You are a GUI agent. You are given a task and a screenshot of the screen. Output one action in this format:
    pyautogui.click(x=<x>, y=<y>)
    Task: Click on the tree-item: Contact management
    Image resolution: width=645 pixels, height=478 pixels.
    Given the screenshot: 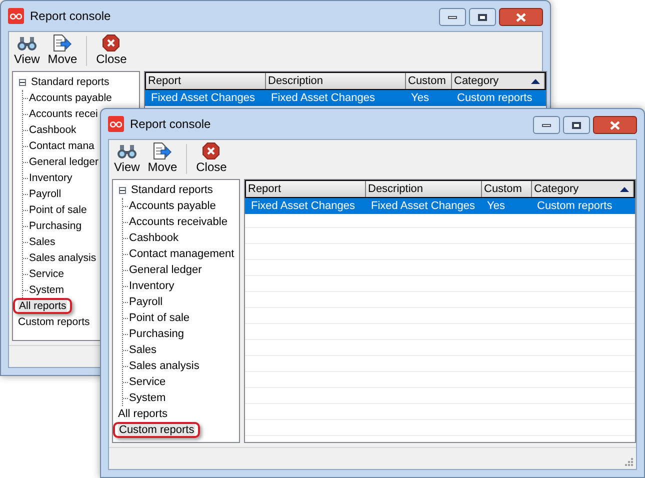 What is the action you would take?
    pyautogui.click(x=182, y=254)
    